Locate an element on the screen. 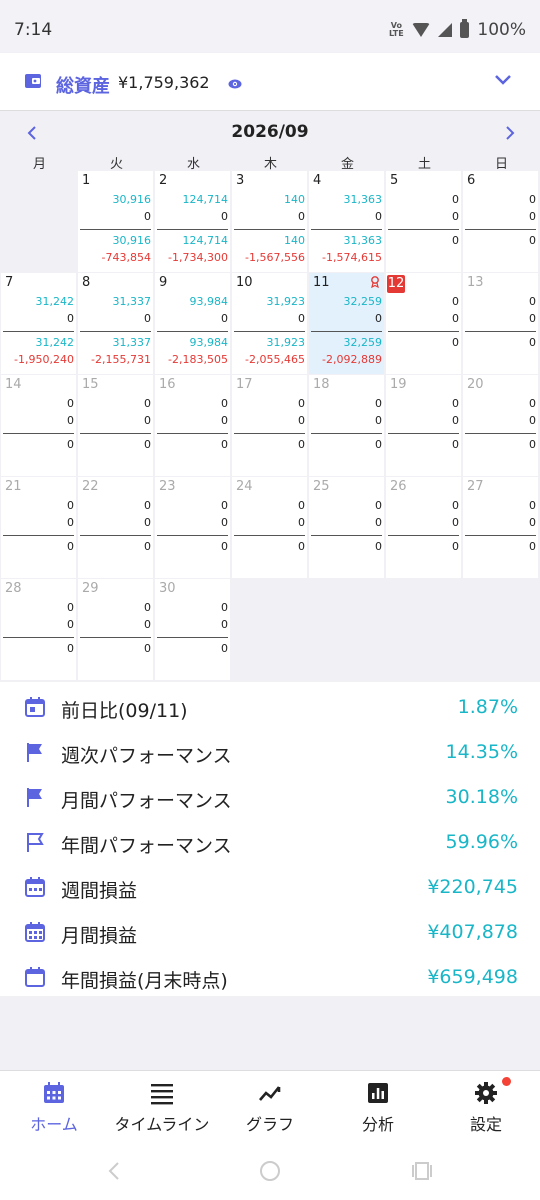 The height and width of the screenshot is (1200, 540). nav-tab: グラフ is located at coordinates (270, 1107).